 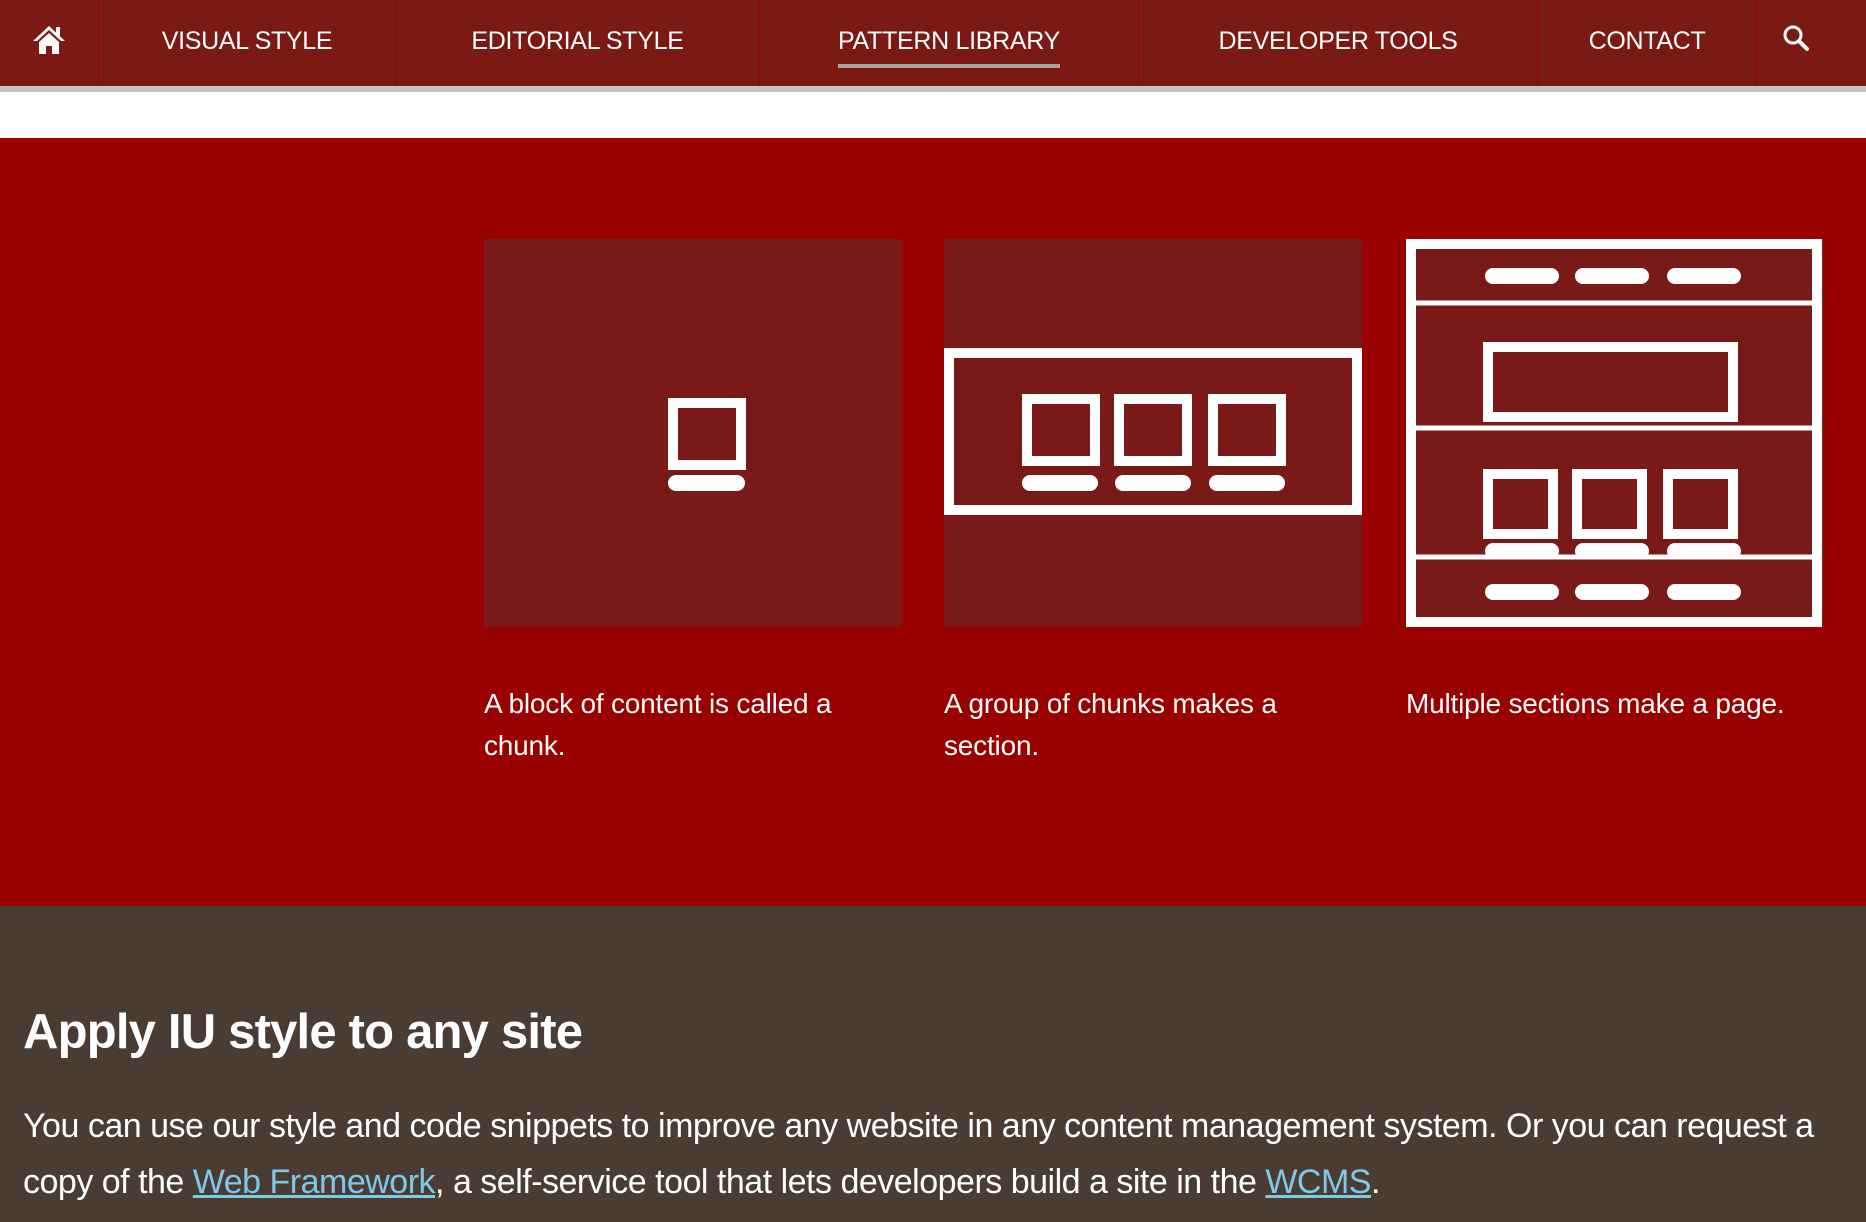 I want to click on chunk-caption: A block of content is called a chunk., so click(x=658, y=724).